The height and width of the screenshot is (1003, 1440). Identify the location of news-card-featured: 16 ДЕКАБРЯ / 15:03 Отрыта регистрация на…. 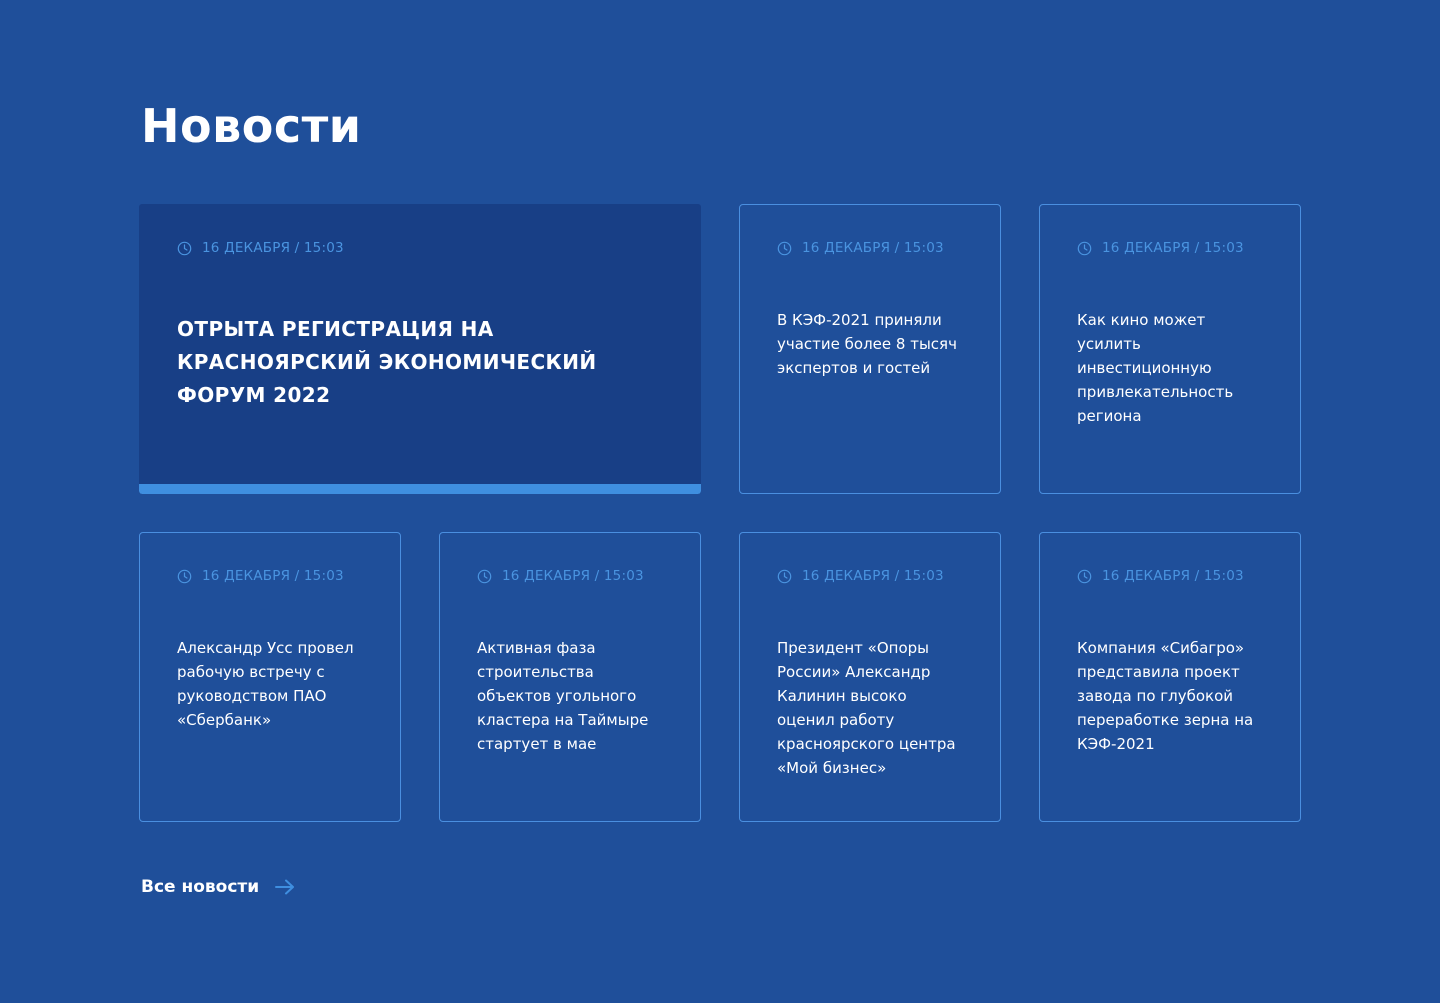
(420, 349).